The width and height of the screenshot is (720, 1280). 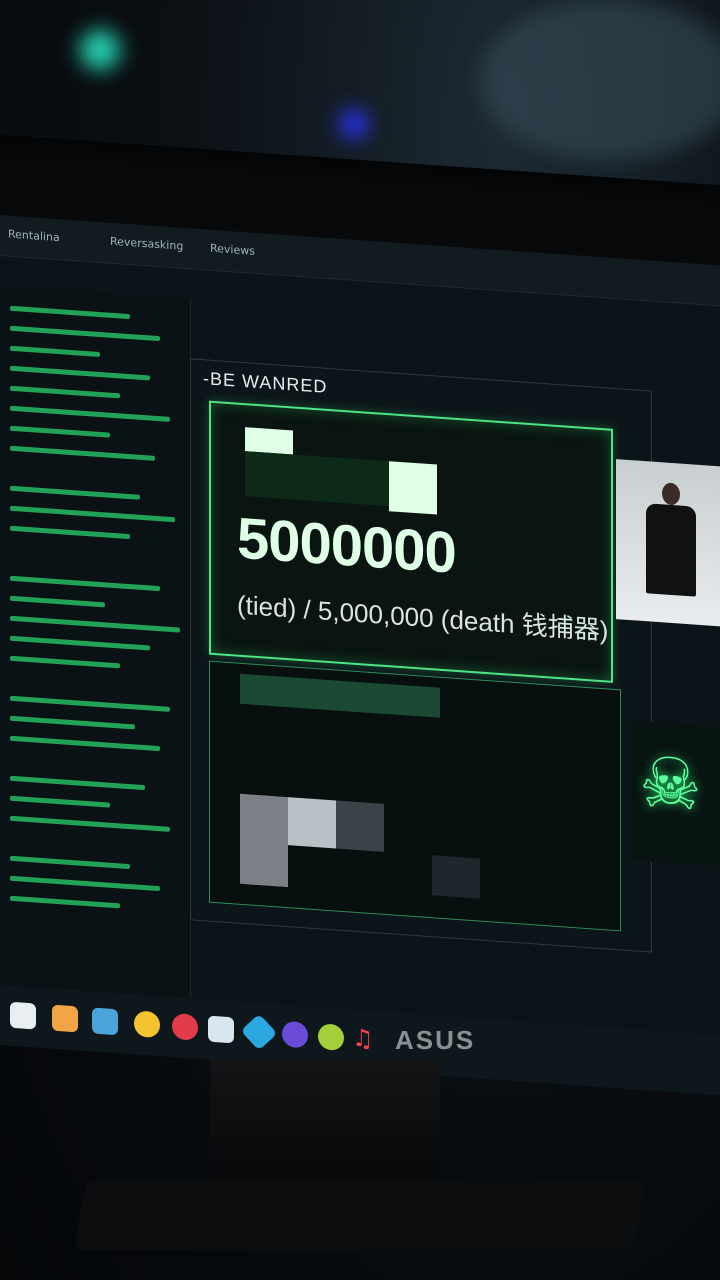 What do you see at coordinates (671, 494) in the screenshot?
I see `person-head` at bounding box center [671, 494].